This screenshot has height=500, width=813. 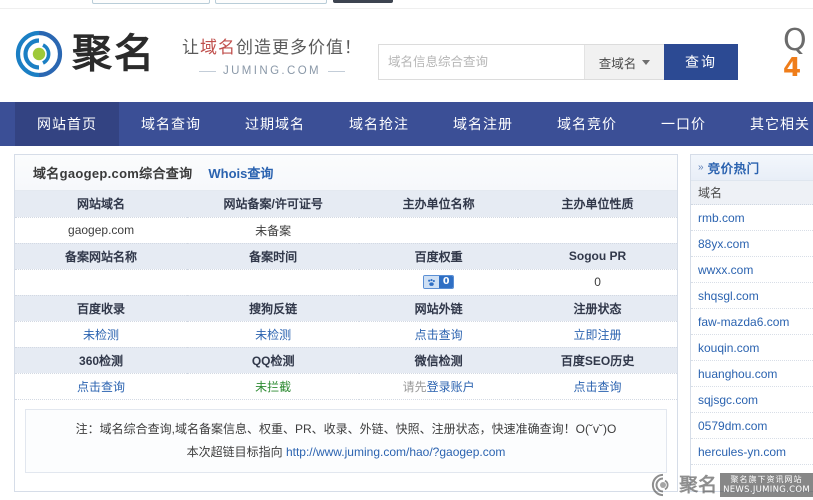 What do you see at coordinates (683, 124) in the screenshot?
I see `nav-item-6: 一口价` at bounding box center [683, 124].